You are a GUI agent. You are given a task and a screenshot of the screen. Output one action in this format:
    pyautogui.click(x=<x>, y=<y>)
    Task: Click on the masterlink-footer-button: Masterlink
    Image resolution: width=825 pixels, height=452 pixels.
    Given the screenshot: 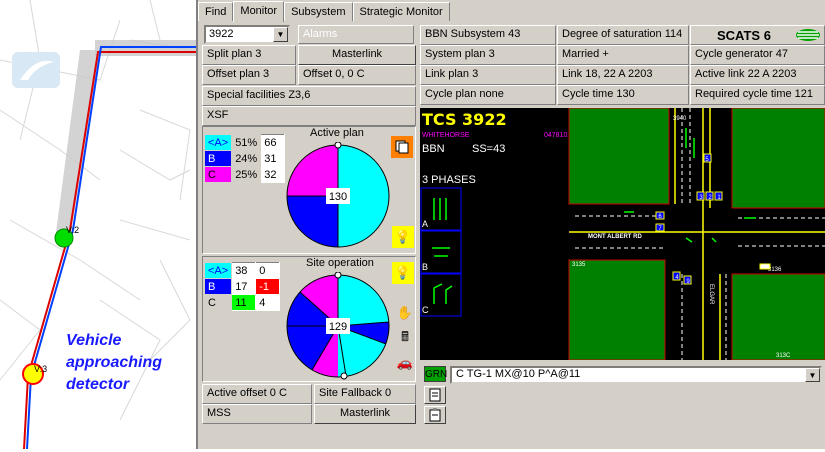 What is the action you would take?
    pyautogui.click(x=365, y=414)
    